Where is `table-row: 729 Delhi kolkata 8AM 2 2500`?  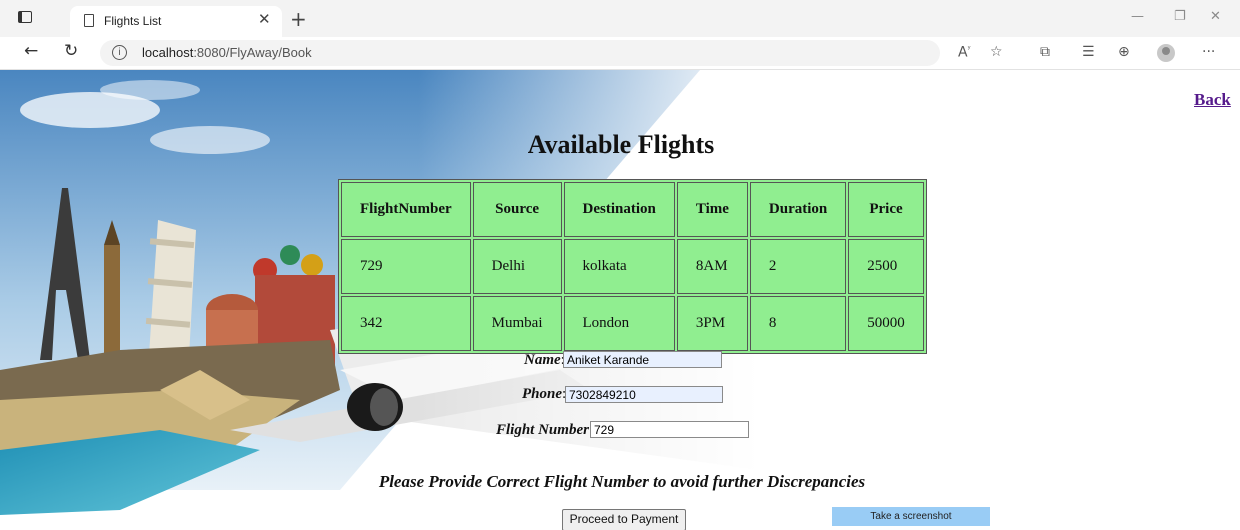 table-row: 729 Delhi kolkata 8AM 2 2500 is located at coordinates (632, 266).